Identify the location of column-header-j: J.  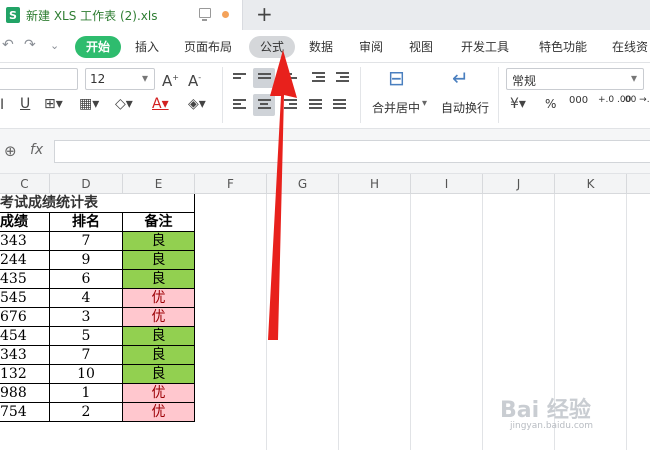
(519, 184).